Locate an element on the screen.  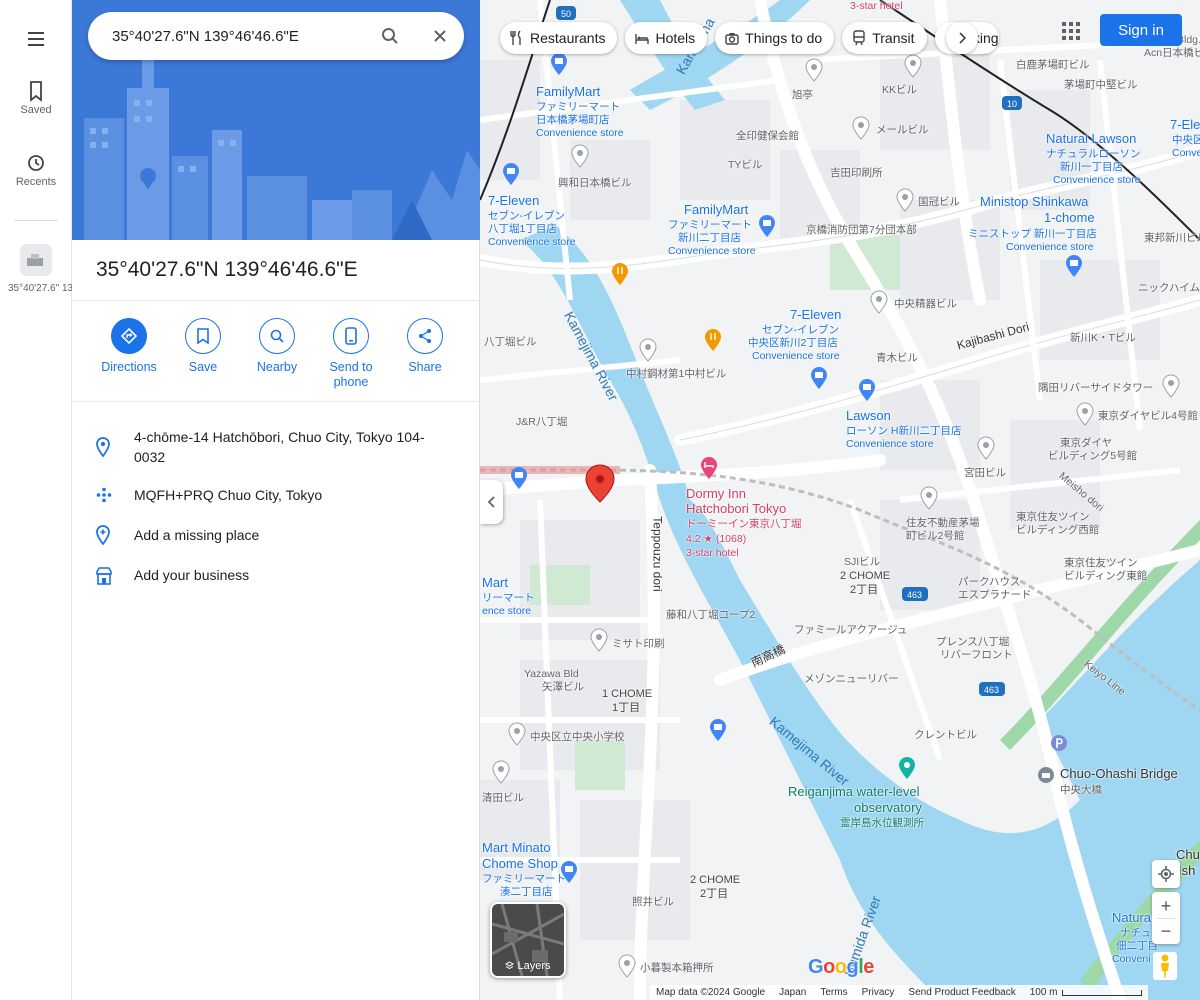
share-button: Share is located at coordinates (425, 354).